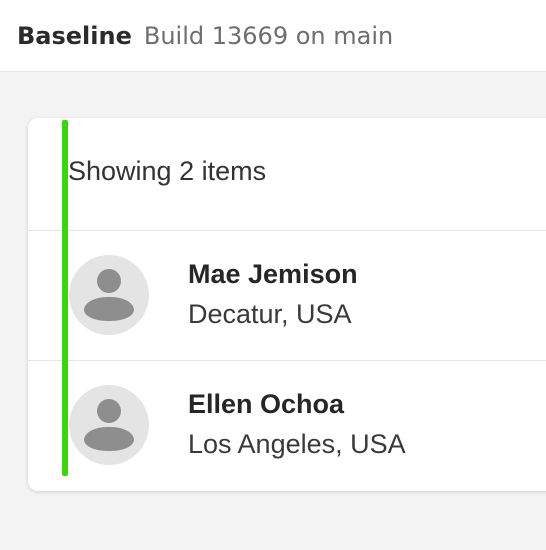 The width and height of the screenshot is (546, 550). I want to click on person-name: Ellen Ochoa, so click(266, 404).